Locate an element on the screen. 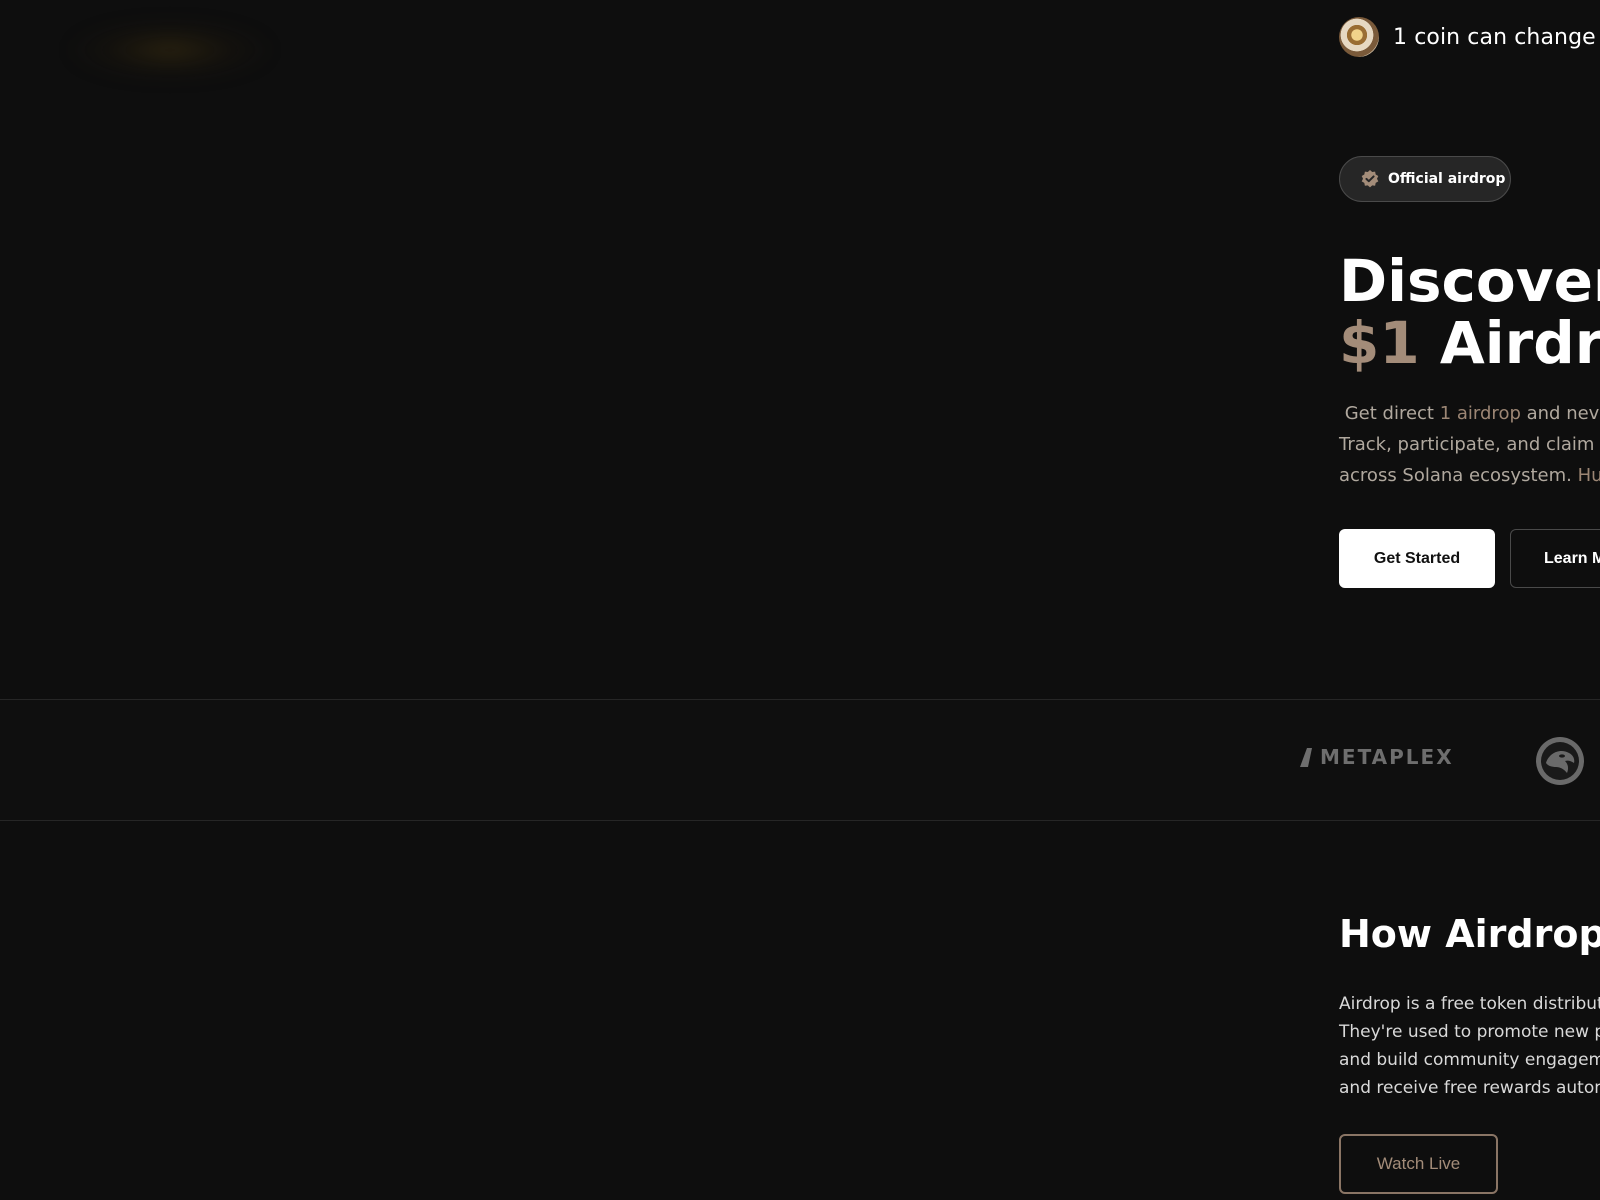 The width and height of the screenshot is (1600, 1200). hero-desc-line2: Track, participate, and claim a is located at coordinates (1469, 444).